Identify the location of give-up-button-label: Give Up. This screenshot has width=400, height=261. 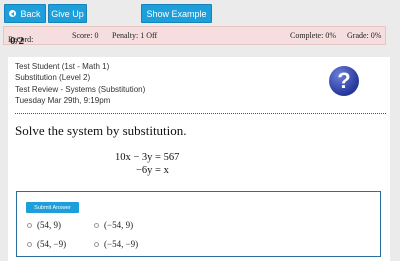
(67, 13).